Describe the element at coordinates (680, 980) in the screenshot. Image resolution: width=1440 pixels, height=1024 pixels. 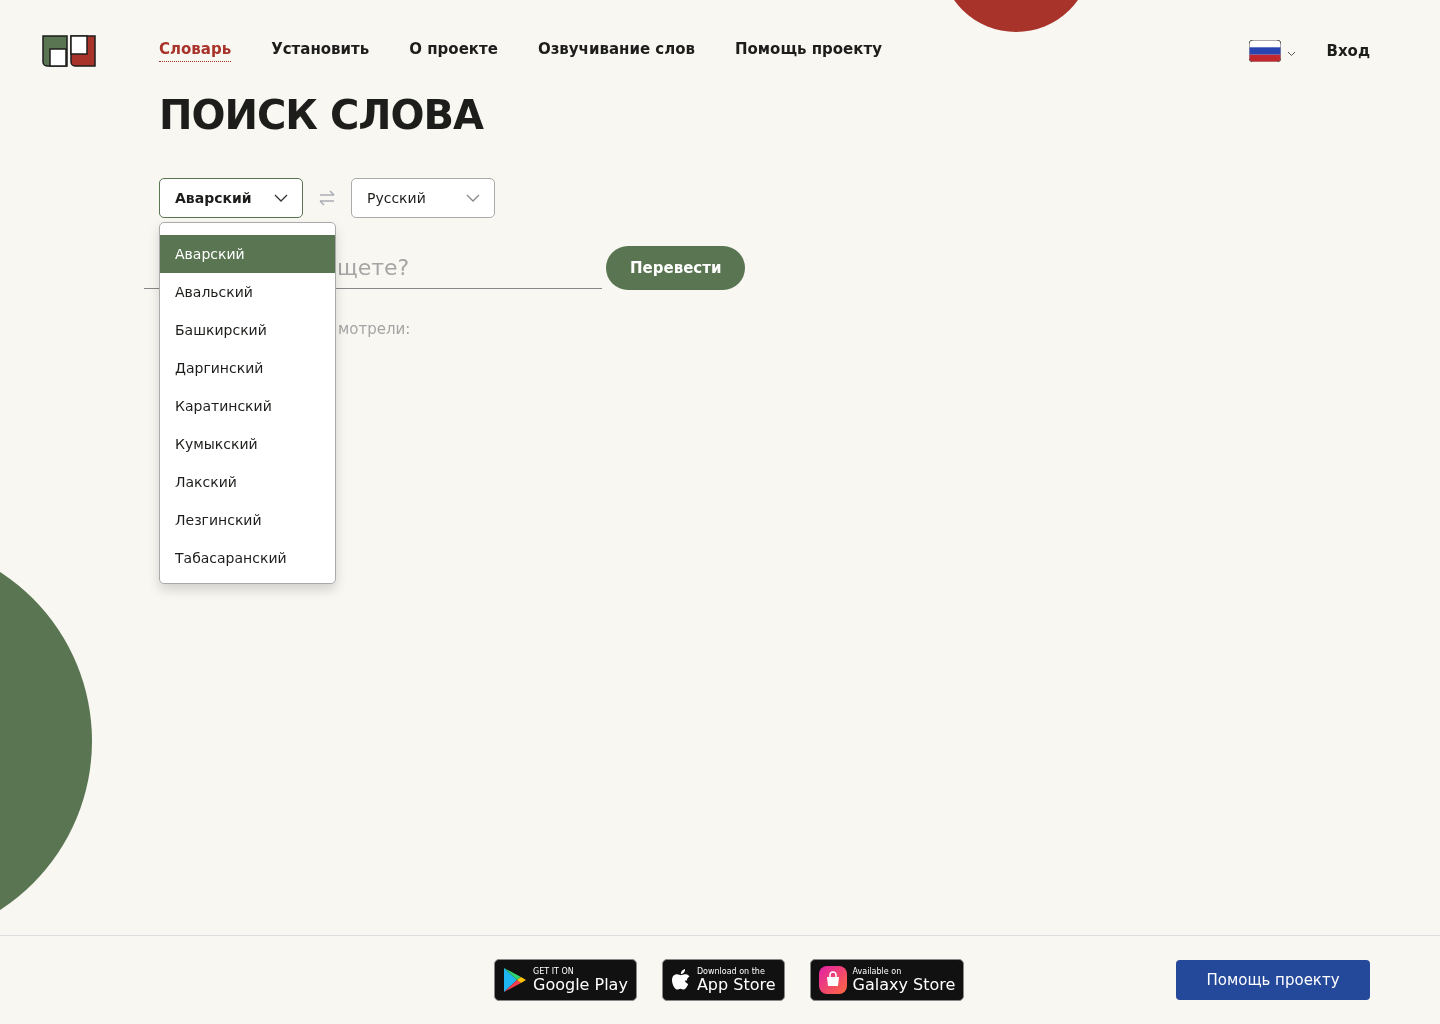
I see `apple-icon` at that location.